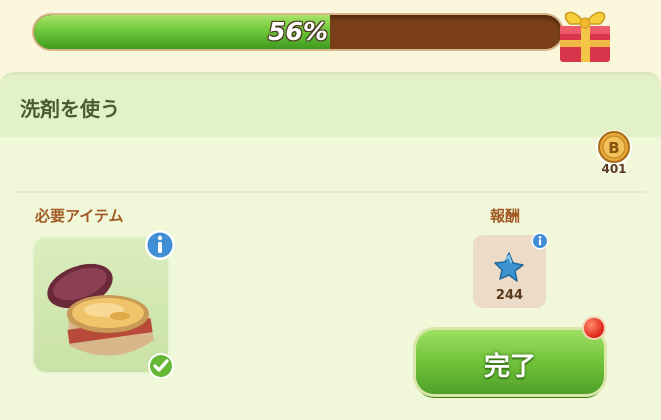  I want to click on complete-button-label: 完了, so click(509, 367).